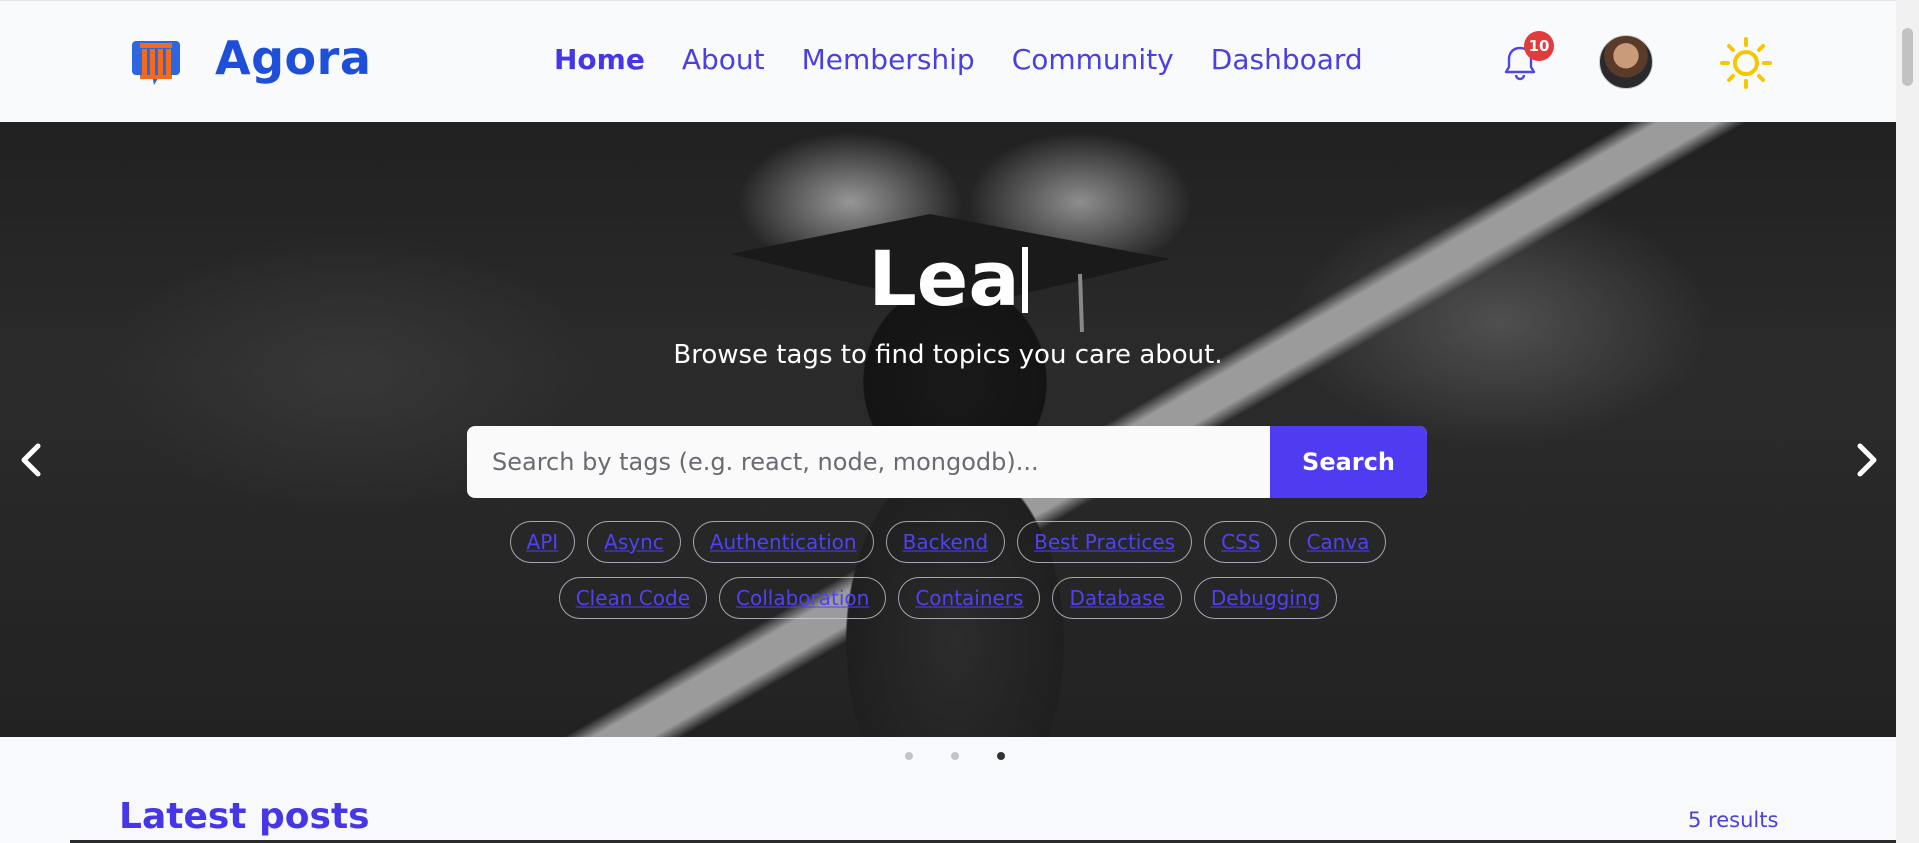  Describe the element at coordinates (1626, 62) in the screenshot. I see `user-avatar` at that location.